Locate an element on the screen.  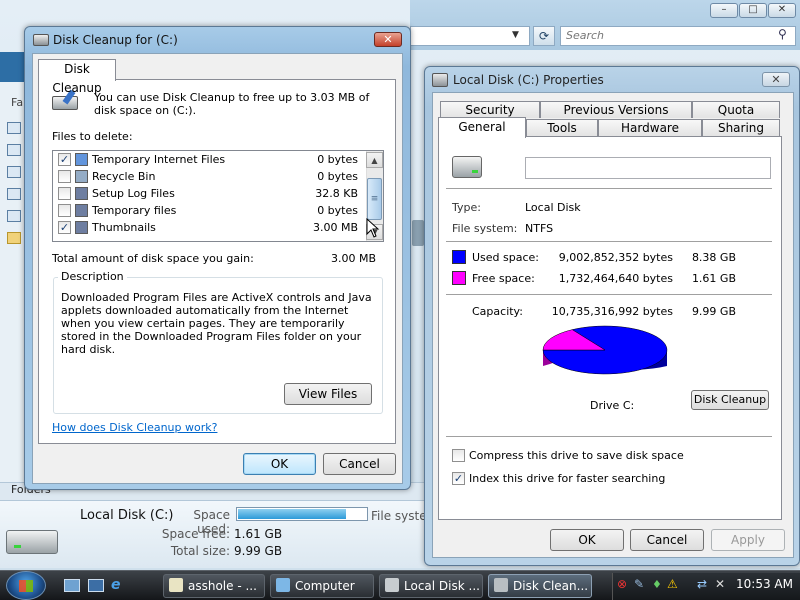
compress-label: Compress this drive to save disk space is located at coordinates (576, 455).